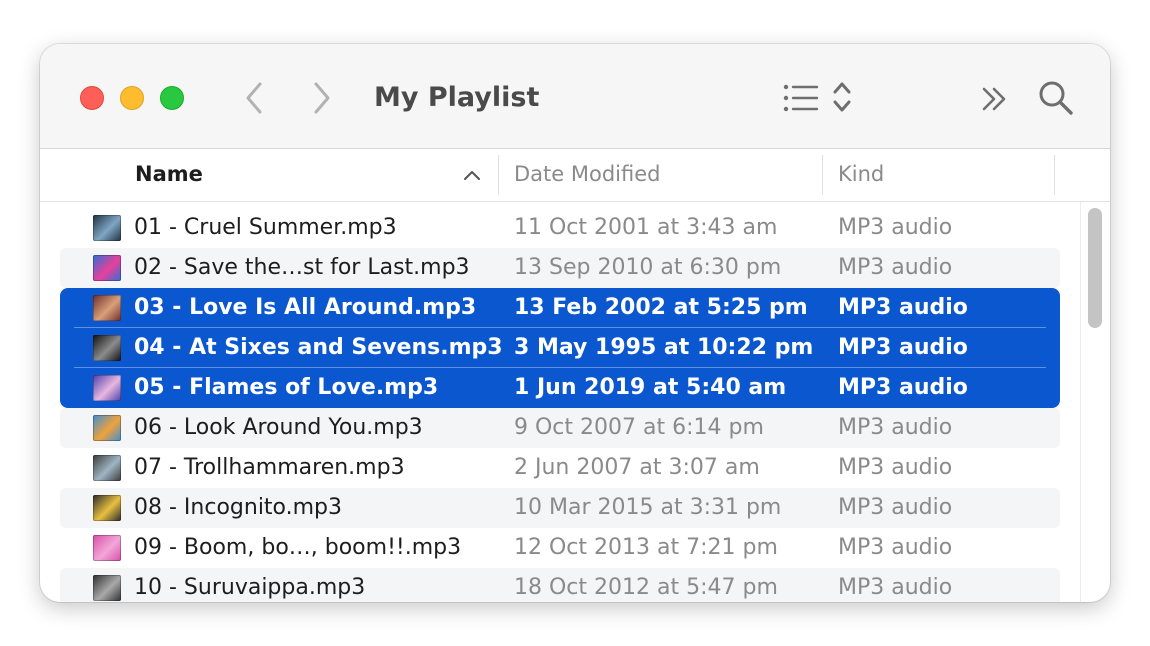 This screenshot has width=1150, height=646. What do you see at coordinates (318, 347) in the screenshot?
I see `file-name: 04 - At Sixes and Sevens.mp3` at bounding box center [318, 347].